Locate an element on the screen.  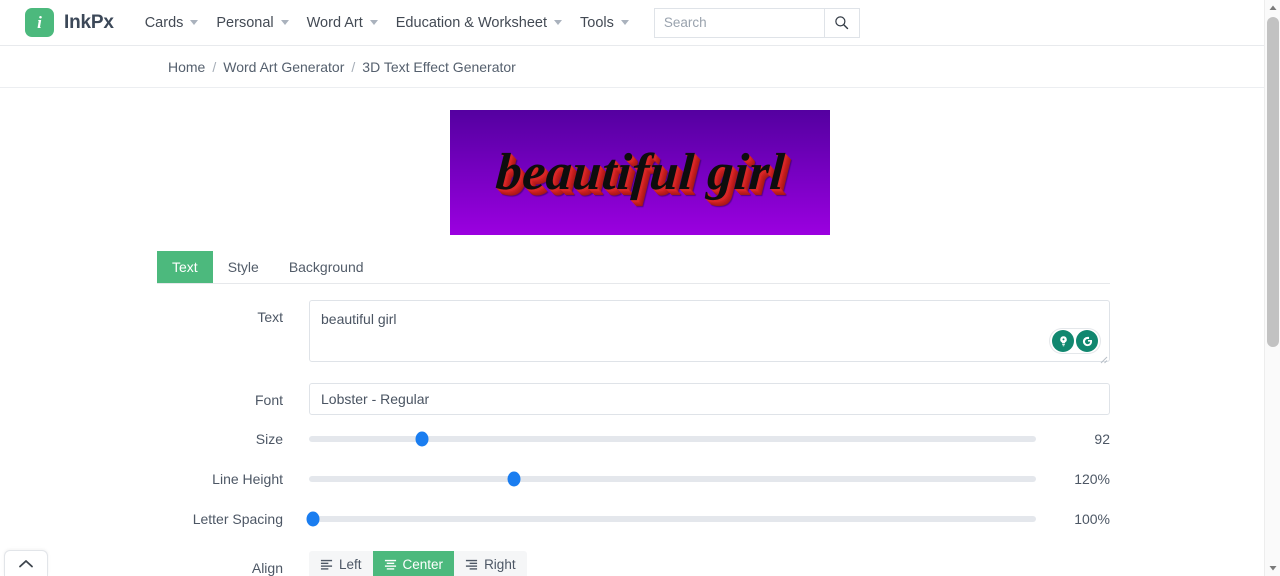
align-left-button: Left is located at coordinates (341, 563).